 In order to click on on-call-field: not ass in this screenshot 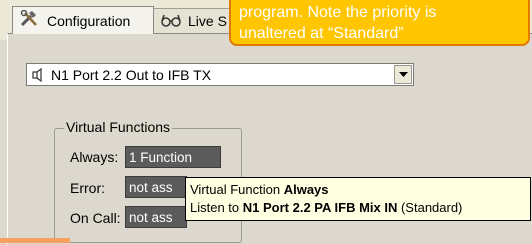, I will do `click(156, 217)`.